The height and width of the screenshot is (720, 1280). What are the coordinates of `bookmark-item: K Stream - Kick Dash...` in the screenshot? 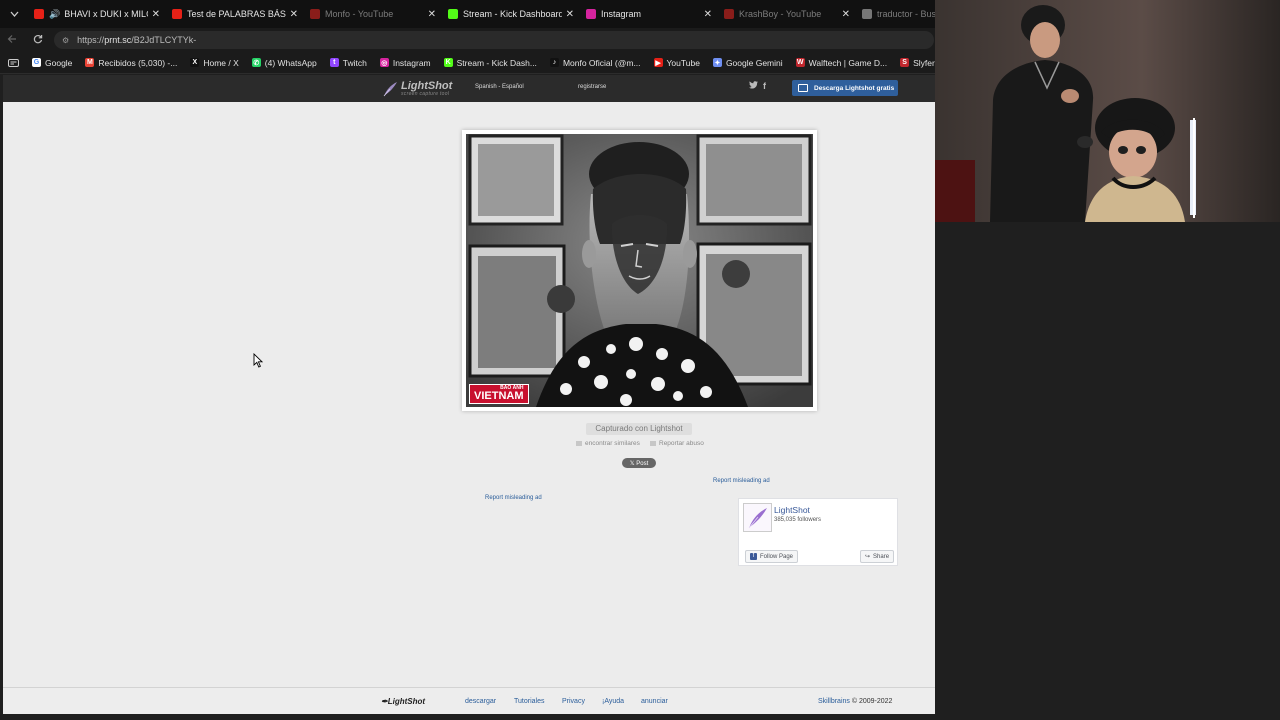 It's located at (490, 63).